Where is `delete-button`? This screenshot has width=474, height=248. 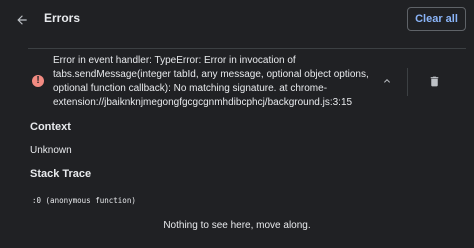
delete-button is located at coordinates (434, 81).